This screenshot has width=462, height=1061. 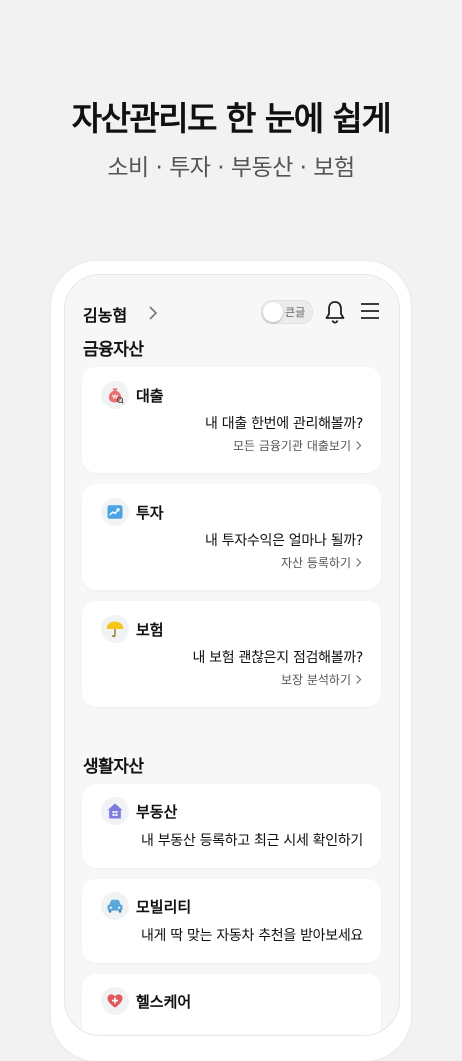 I want to click on invest-link: 자산 등록하기, so click(x=322, y=562).